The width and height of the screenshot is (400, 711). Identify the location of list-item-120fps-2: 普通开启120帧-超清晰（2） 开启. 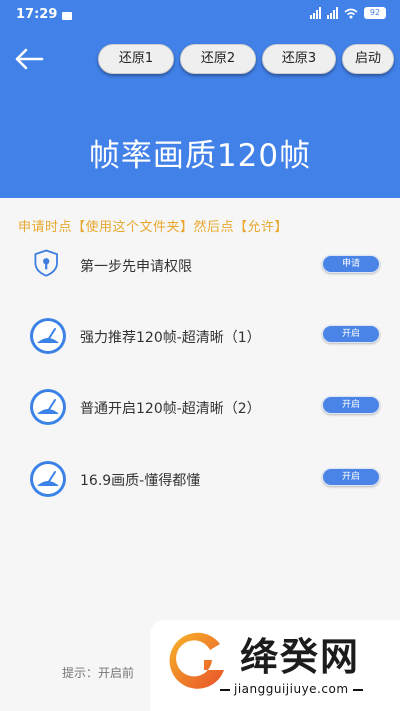
(200, 407).